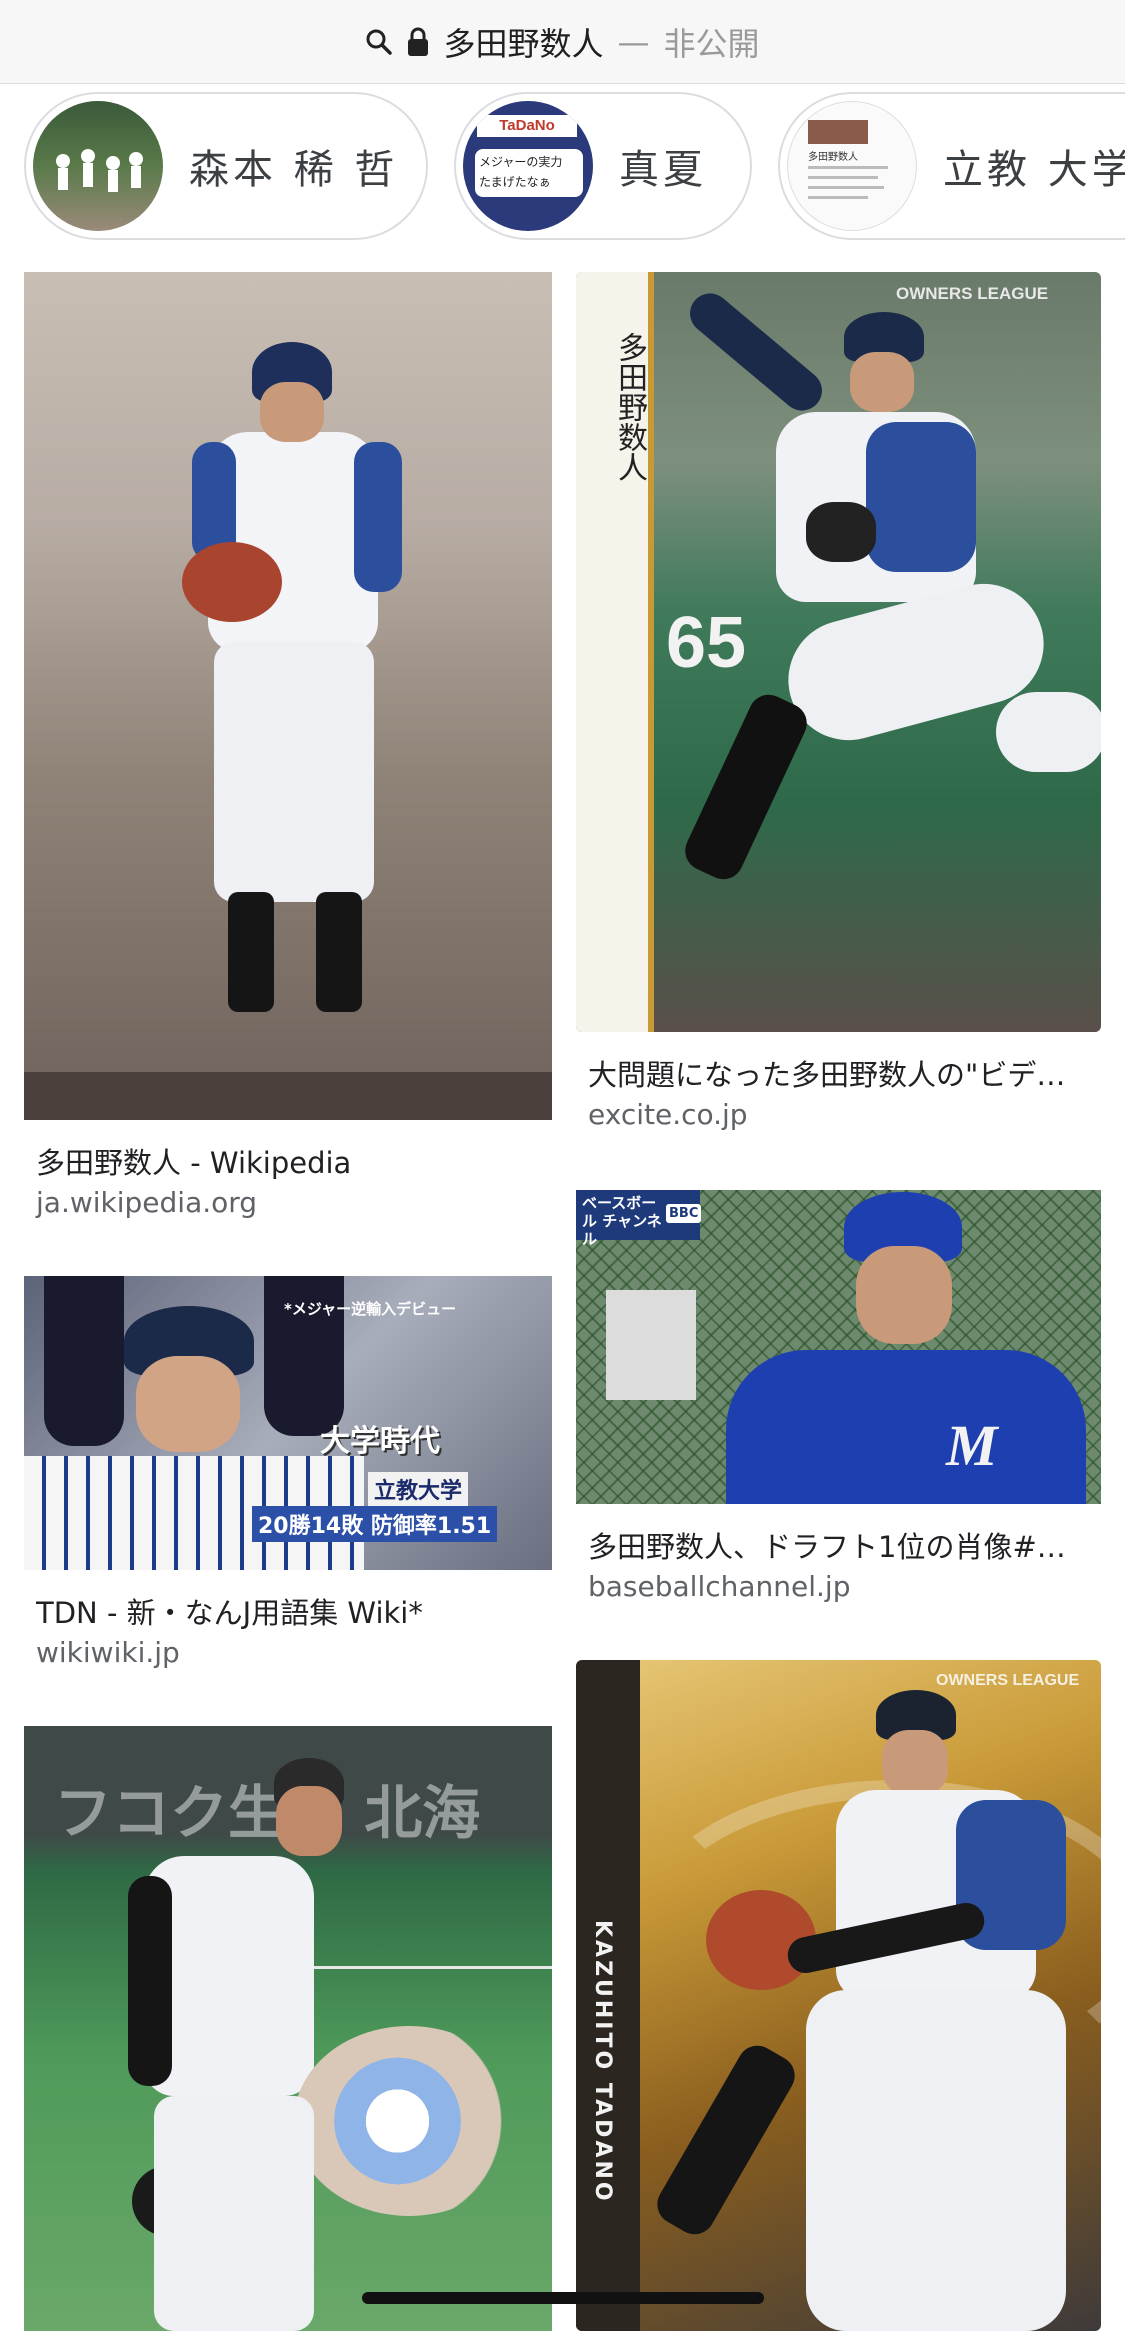  Describe the element at coordinates (267, 1813) in the screenshot. I see `stadium-sign: フコク生命 北海` at that location.